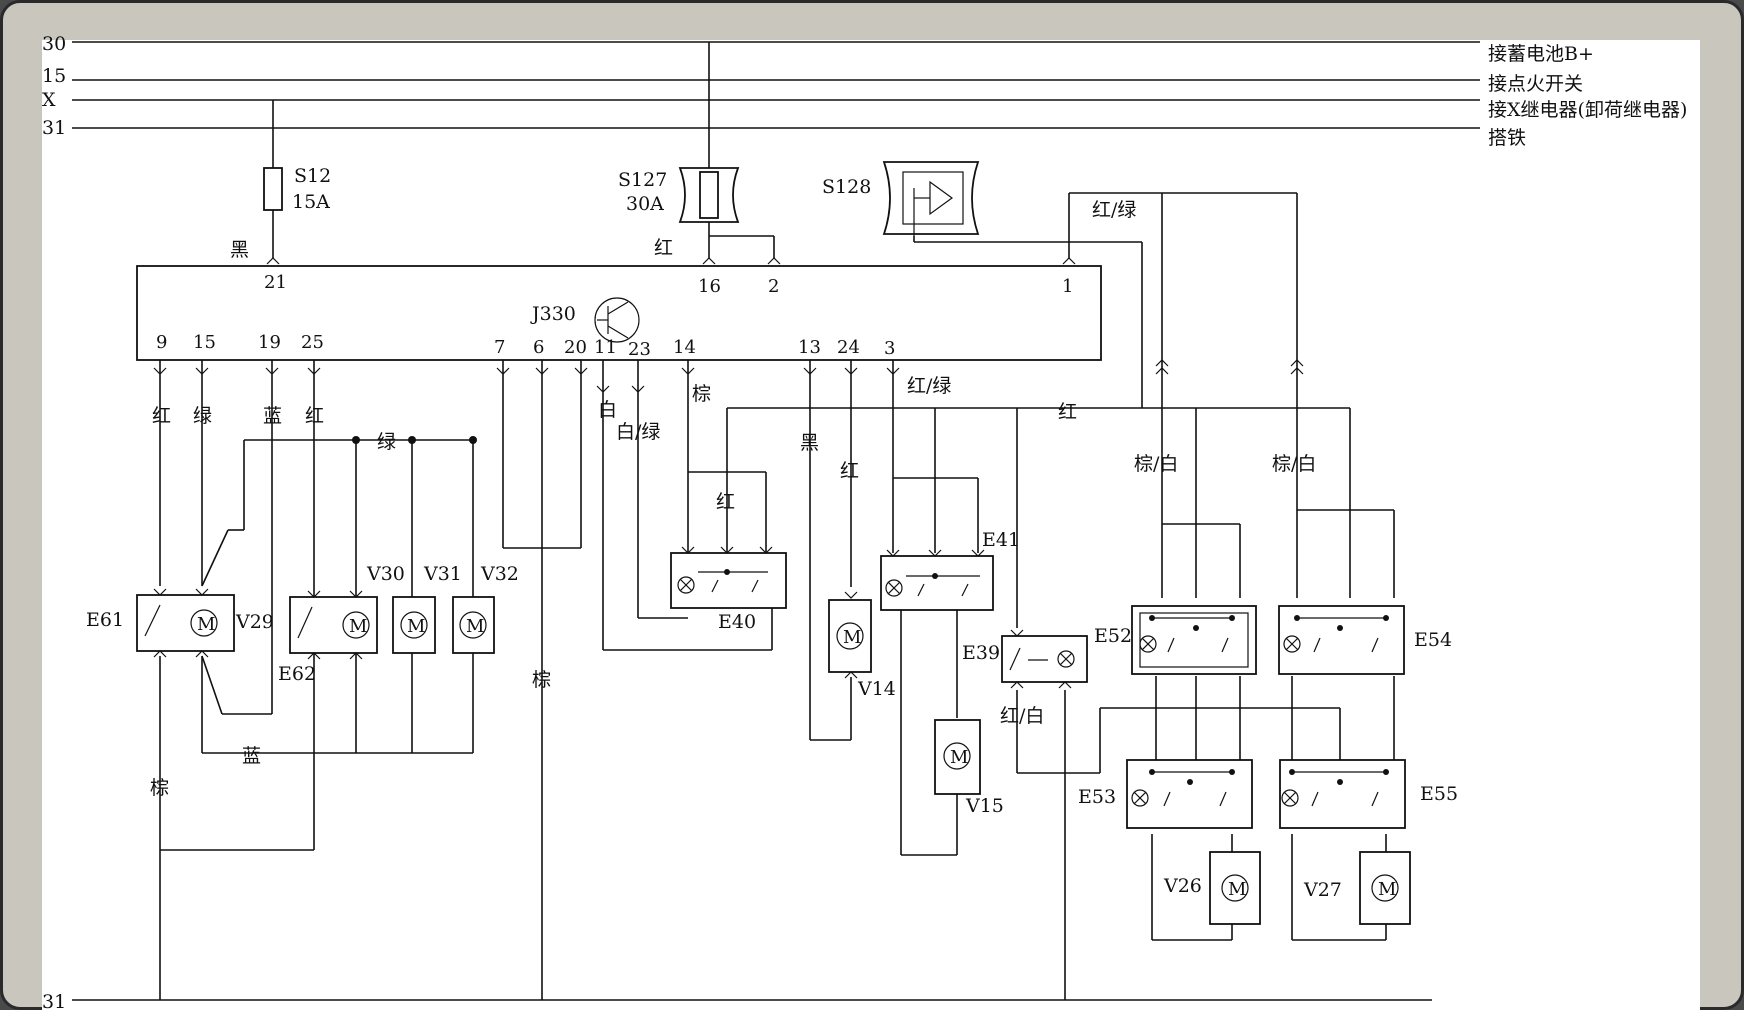  Describe the element at coordinates (1387, 889) in the screenshot. I see `motor-v27-symbol: M` at that location.